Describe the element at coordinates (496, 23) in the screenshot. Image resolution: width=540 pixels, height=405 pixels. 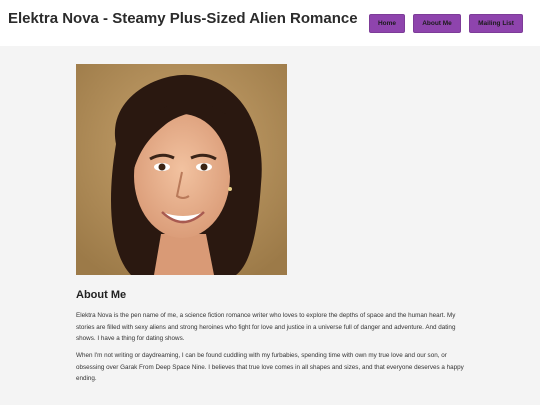
I see `nav-mailing-list-button: Mailing List` at that location.